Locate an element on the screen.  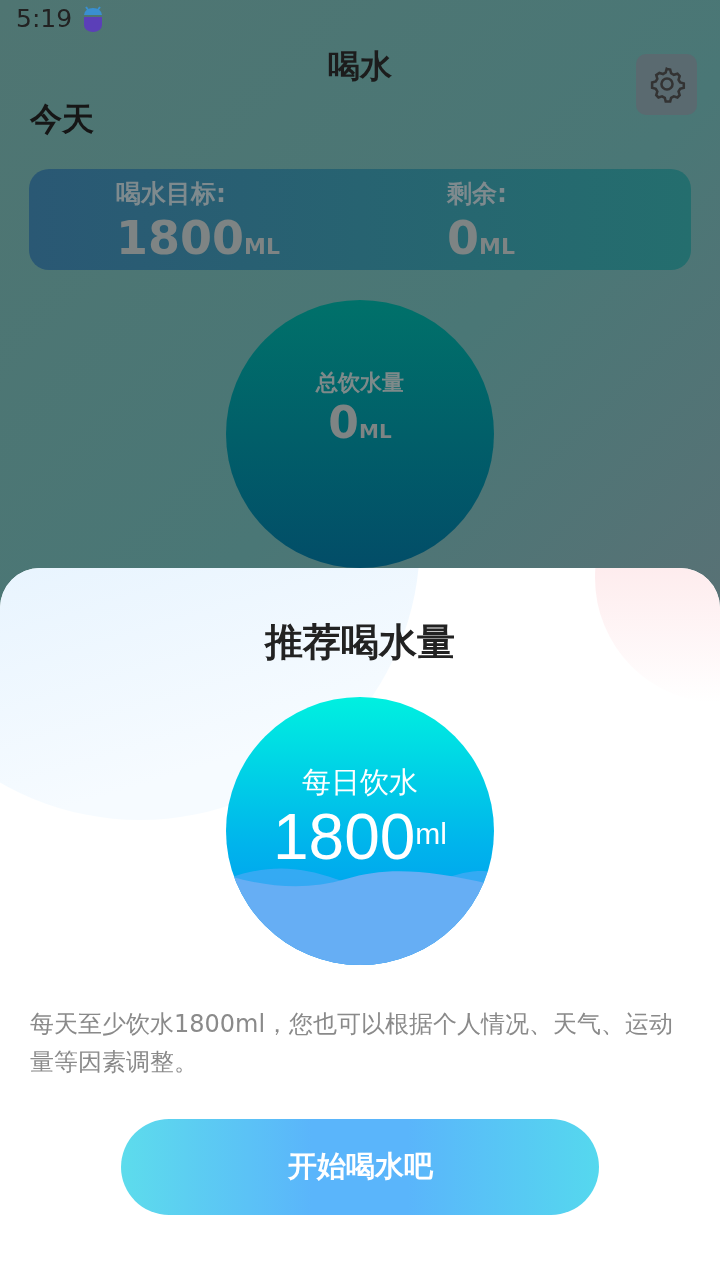
circle-label: 每日饮水 is located at coordinates (360, 782).